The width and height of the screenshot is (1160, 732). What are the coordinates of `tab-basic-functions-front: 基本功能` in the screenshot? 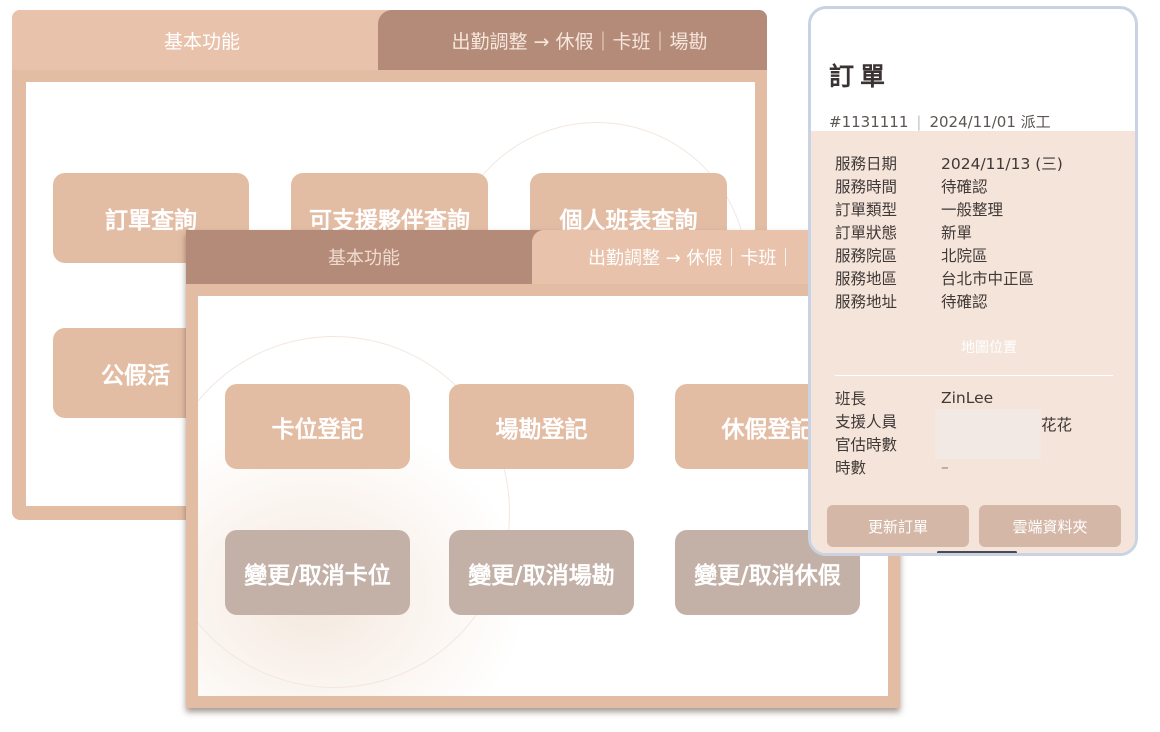 It's located at (364, 257).